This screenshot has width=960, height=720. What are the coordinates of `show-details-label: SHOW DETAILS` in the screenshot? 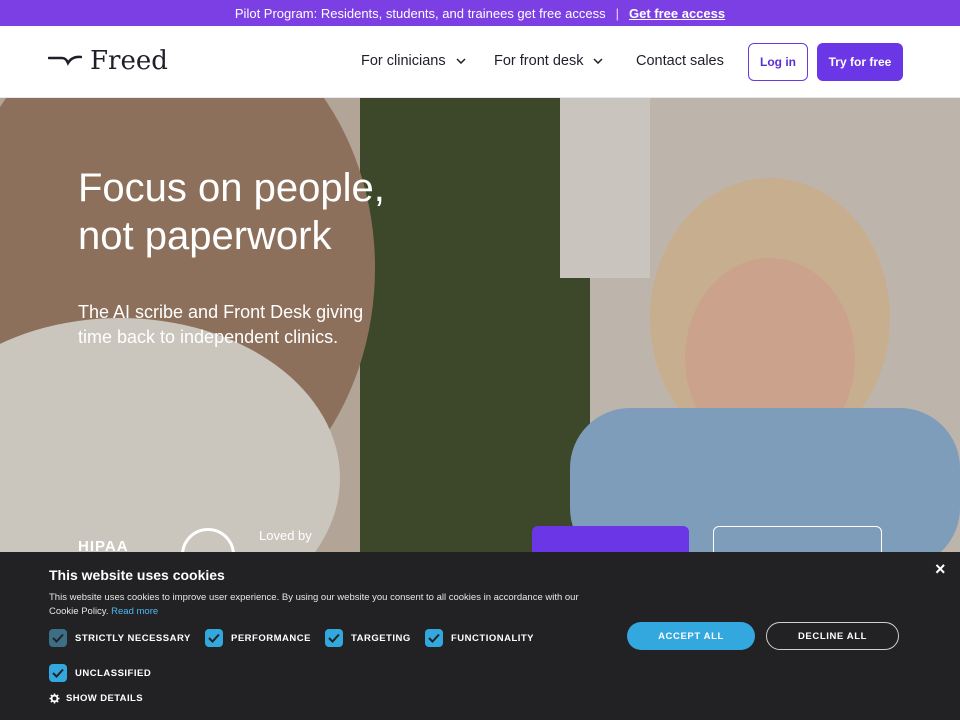 It's located at (104, 698).